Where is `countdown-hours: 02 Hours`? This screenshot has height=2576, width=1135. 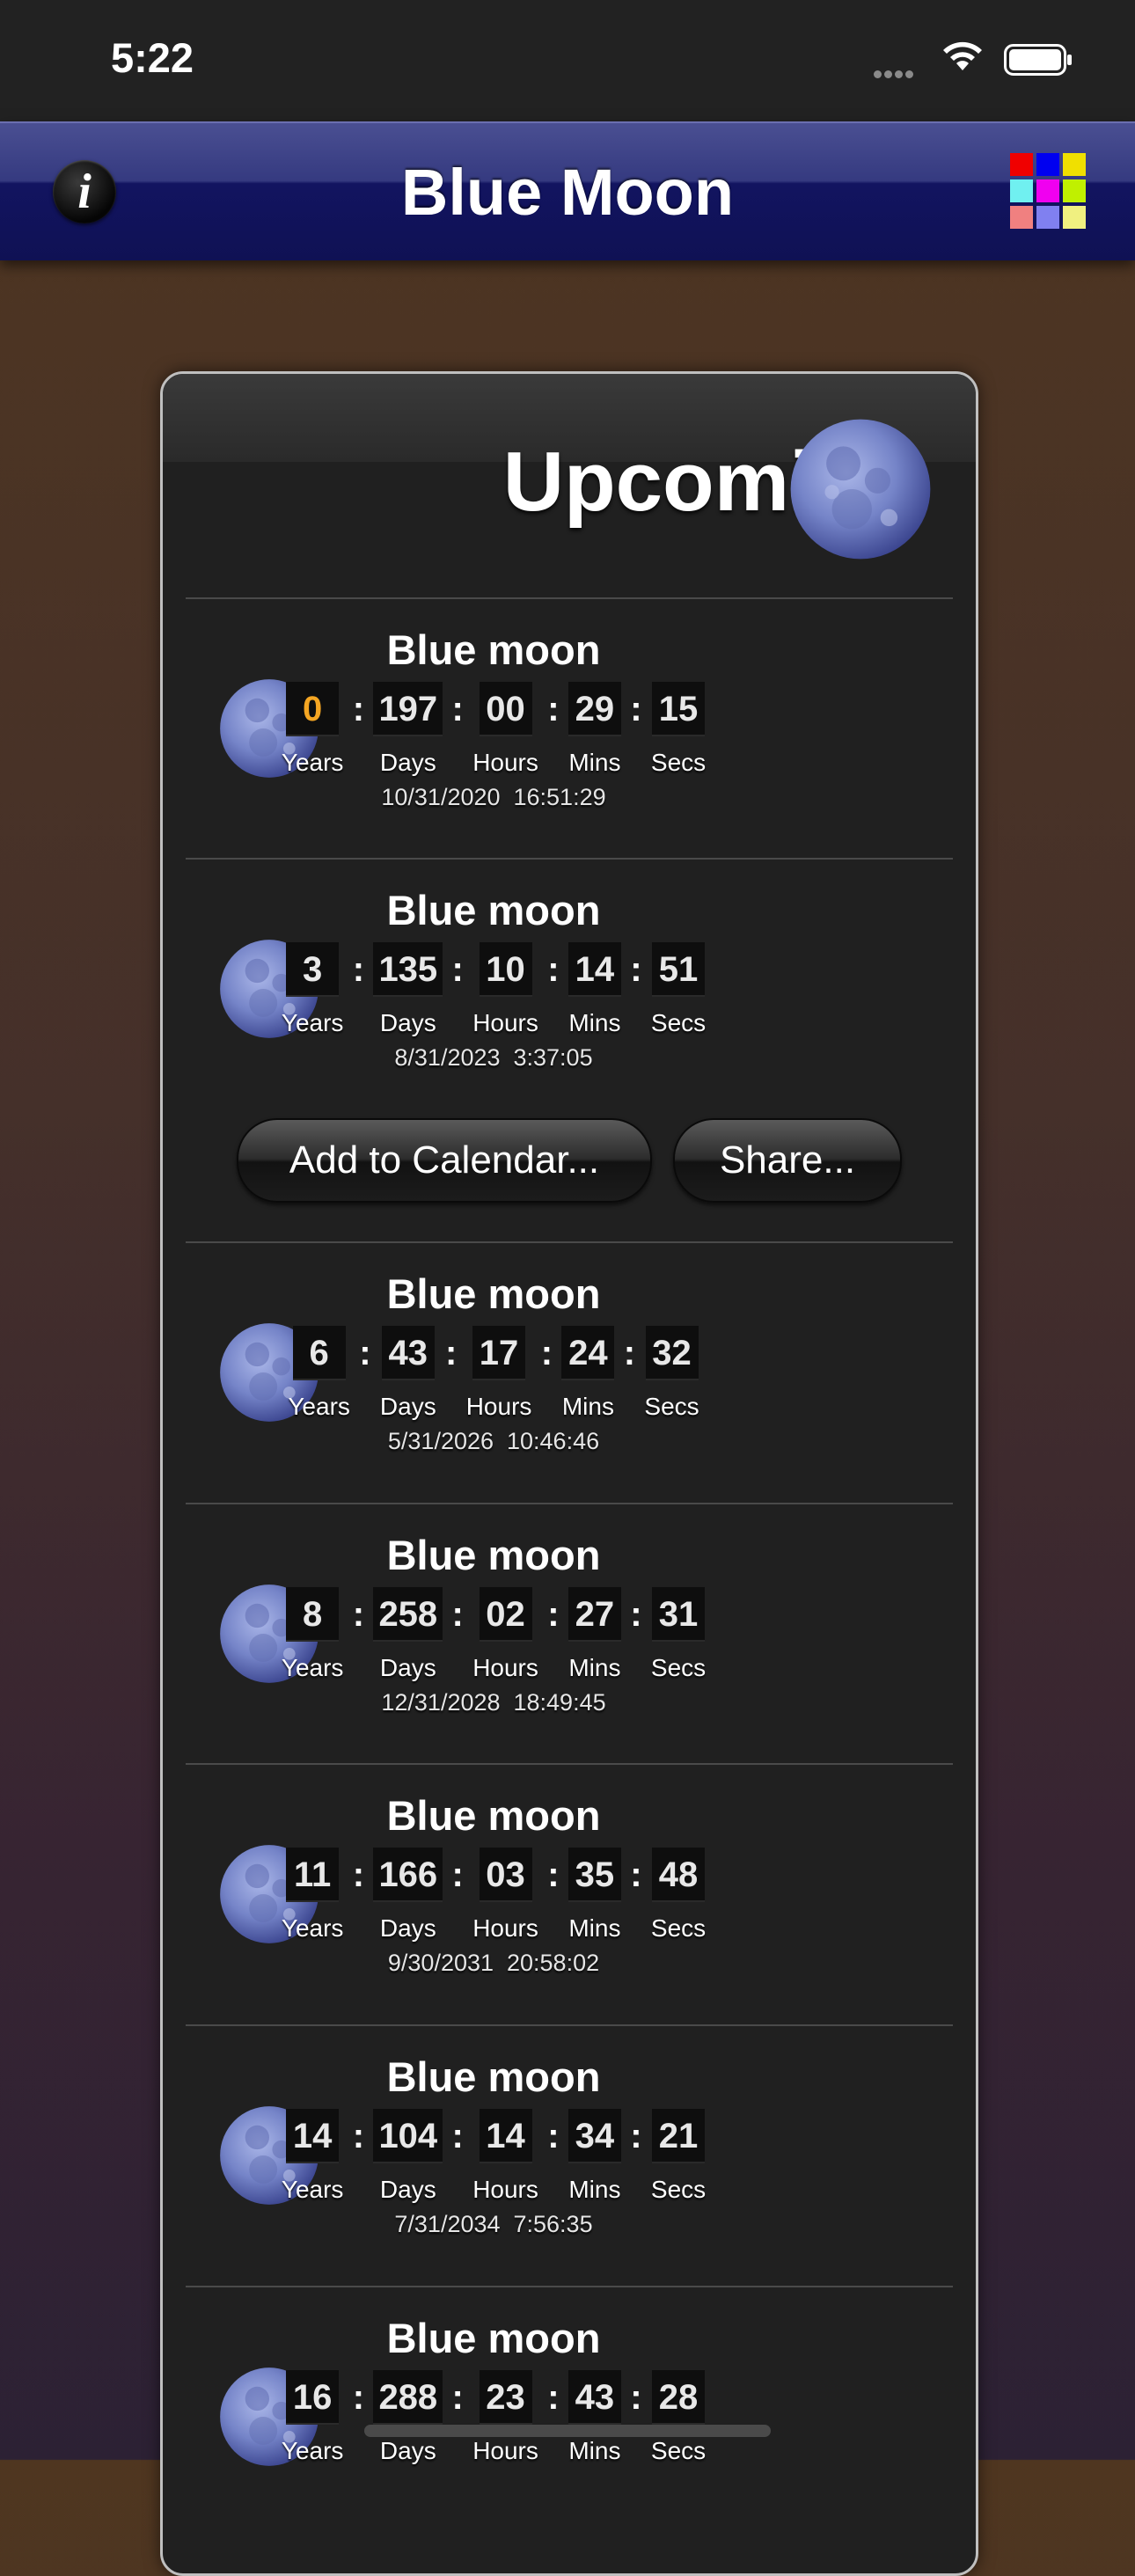
countdown-hours: 02 Hours is located at coordinates (505, 1634).